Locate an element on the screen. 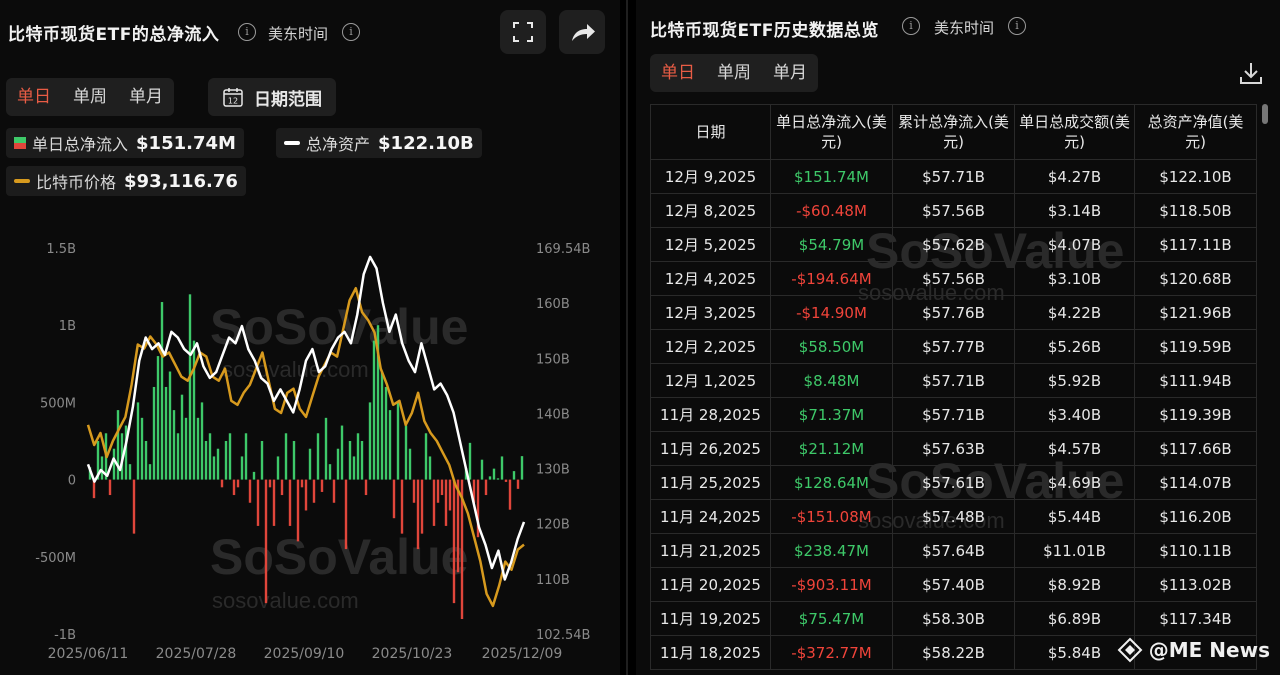  cell-nav: $119.59B is located at coordinates (1195, 346).